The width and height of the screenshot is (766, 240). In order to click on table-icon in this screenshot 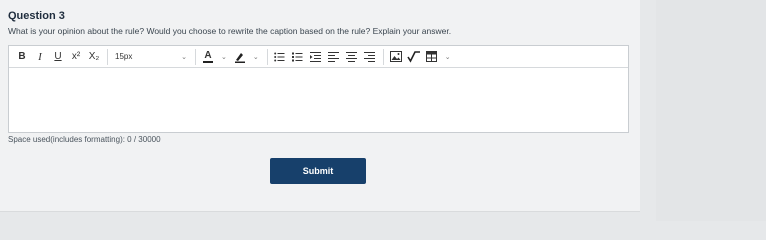, I will do `click(432, 56)`.